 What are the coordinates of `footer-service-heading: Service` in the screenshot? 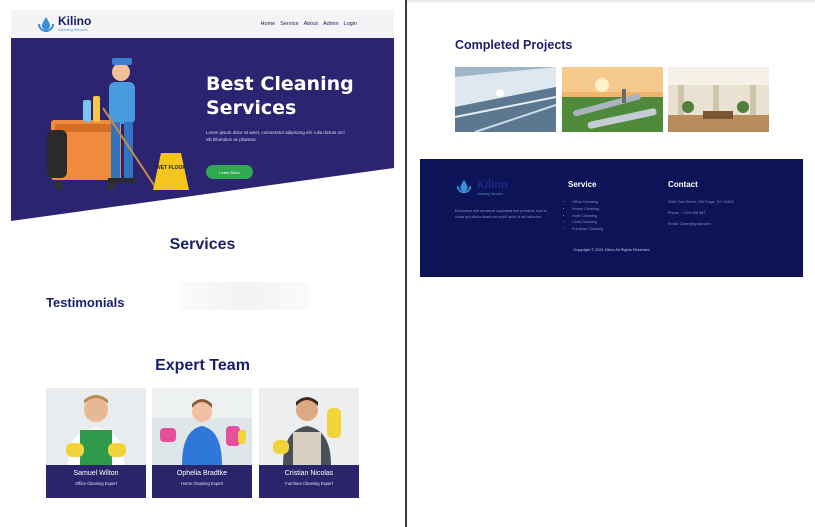 It's located at (582, 184).